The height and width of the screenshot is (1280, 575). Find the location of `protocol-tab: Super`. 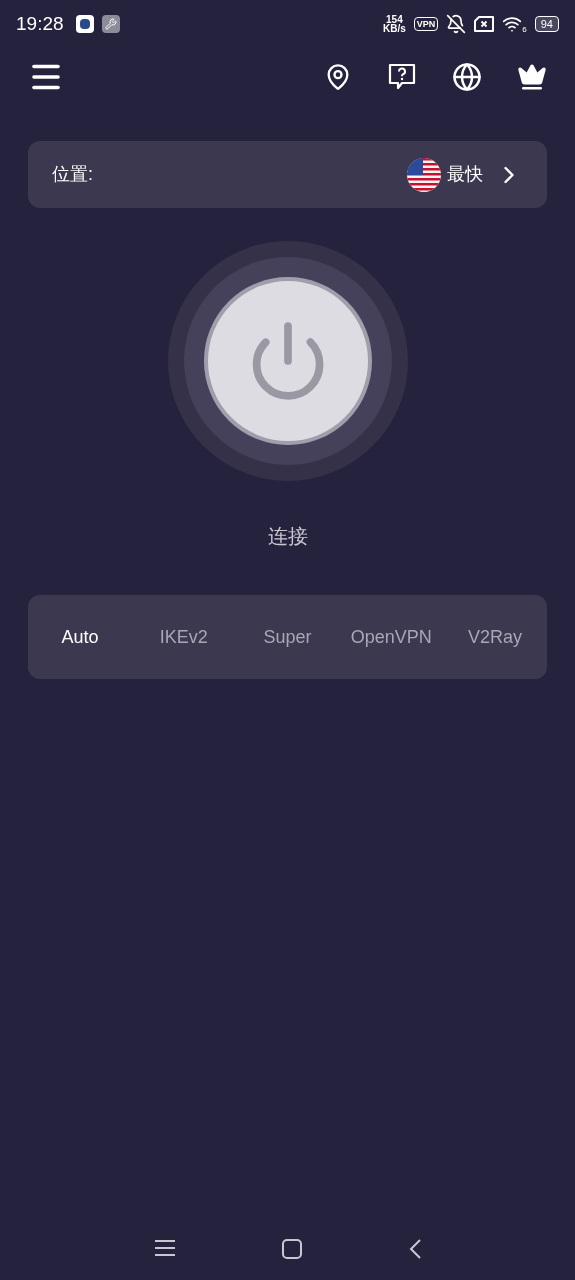

protocol-tab: Super is located at coordinates (287, 637).